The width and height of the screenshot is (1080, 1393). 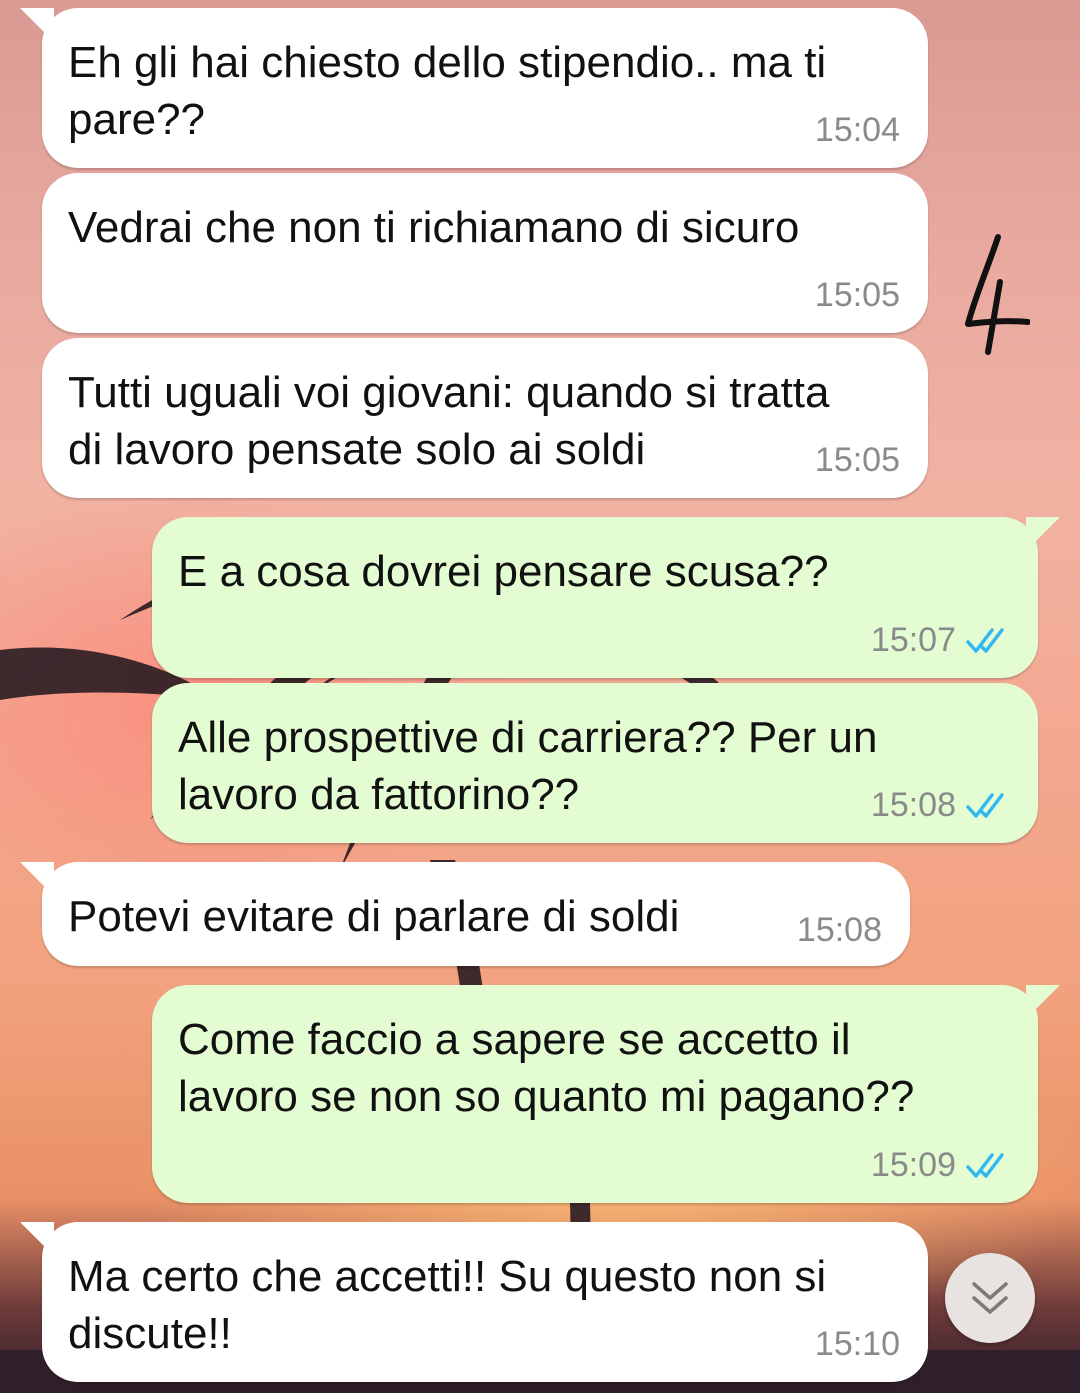 What do you see at coordinates (913, 1165) in the screenshot?
I see `message-time: 15:09` at bounding box center [913, 1165].